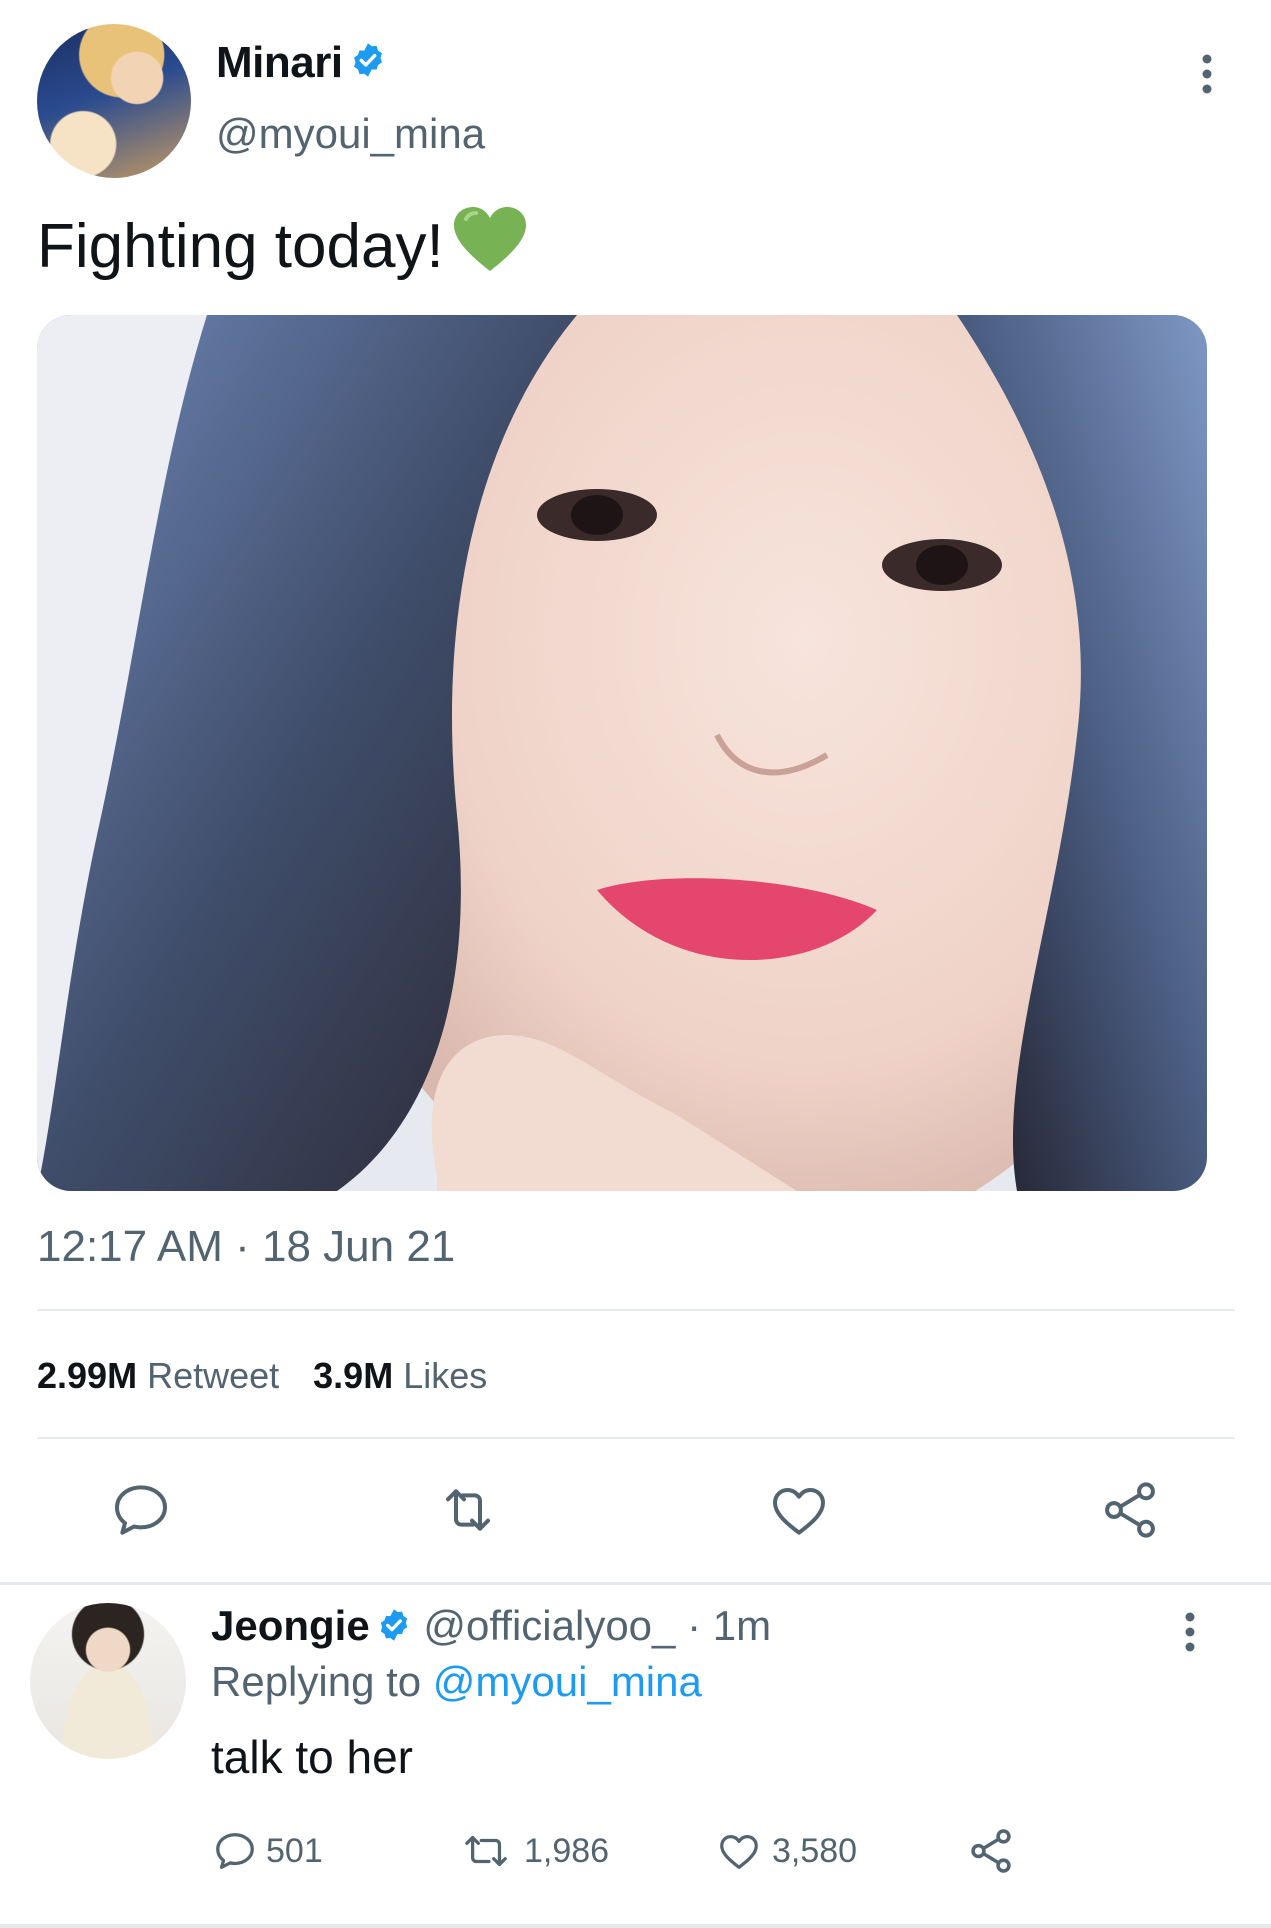 The height and width of the screenshot is (1928, 1271). Describe the element at coordinates (87, 1375) in the screenshot. I see `retweet-count: 2.99M` at that location.